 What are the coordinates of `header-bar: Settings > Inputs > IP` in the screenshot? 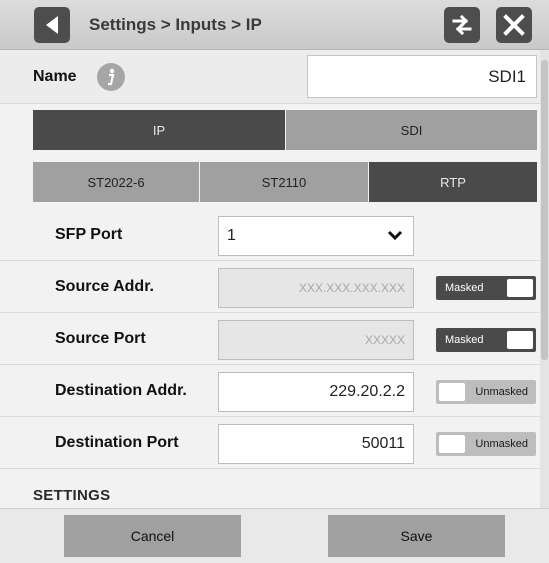 It's located at (274, 25).